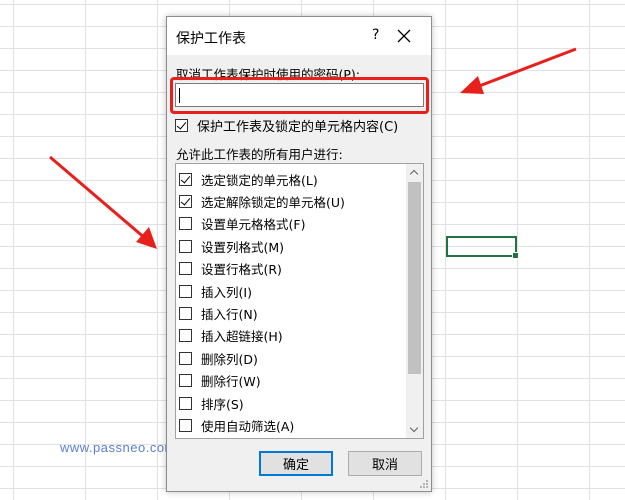 The height and width of the screenshot is (500, 625). Describe the element at coordinates (103, 202) in the screenshot. I see `arrow-left-pointing-to-list` at that location.